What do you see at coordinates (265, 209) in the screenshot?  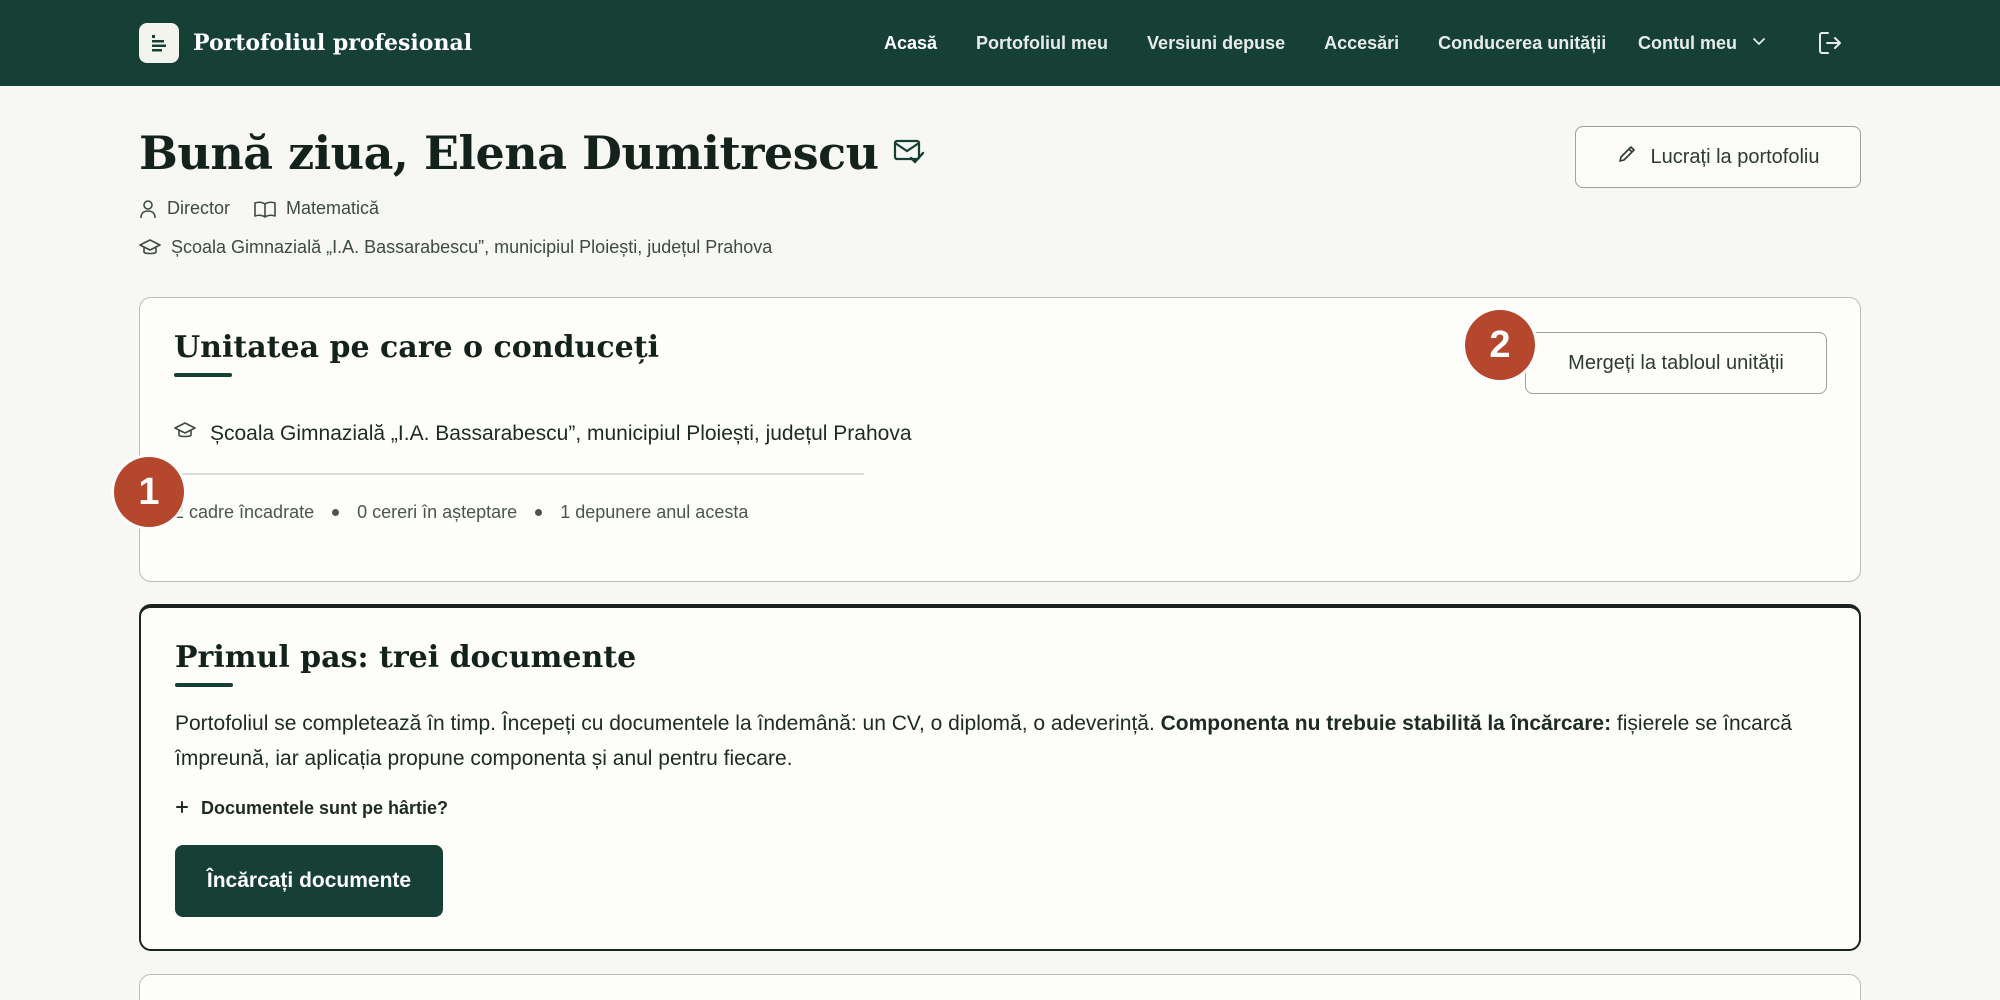 I see `book-icon` at bounding box center [265, 209].